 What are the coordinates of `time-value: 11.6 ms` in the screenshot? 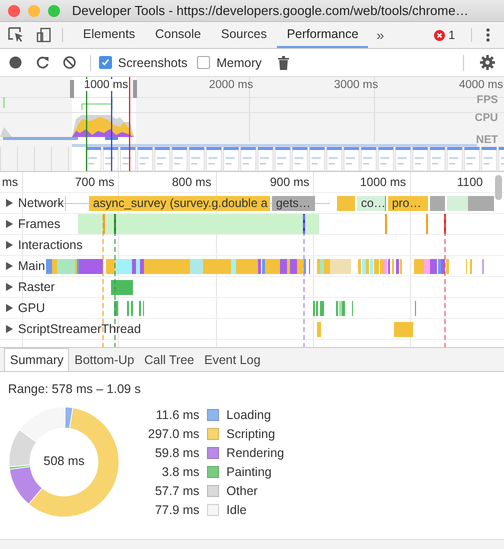 It's located at (177, 415).